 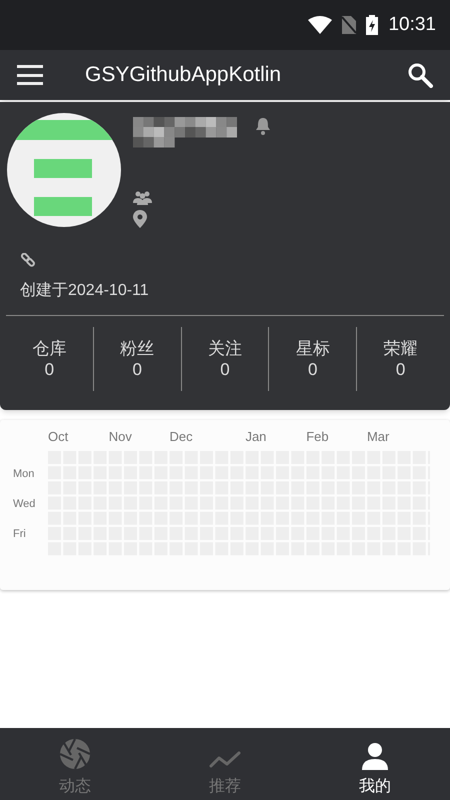 I want to click on status-time: 10:31, so click(x=412, y=24).